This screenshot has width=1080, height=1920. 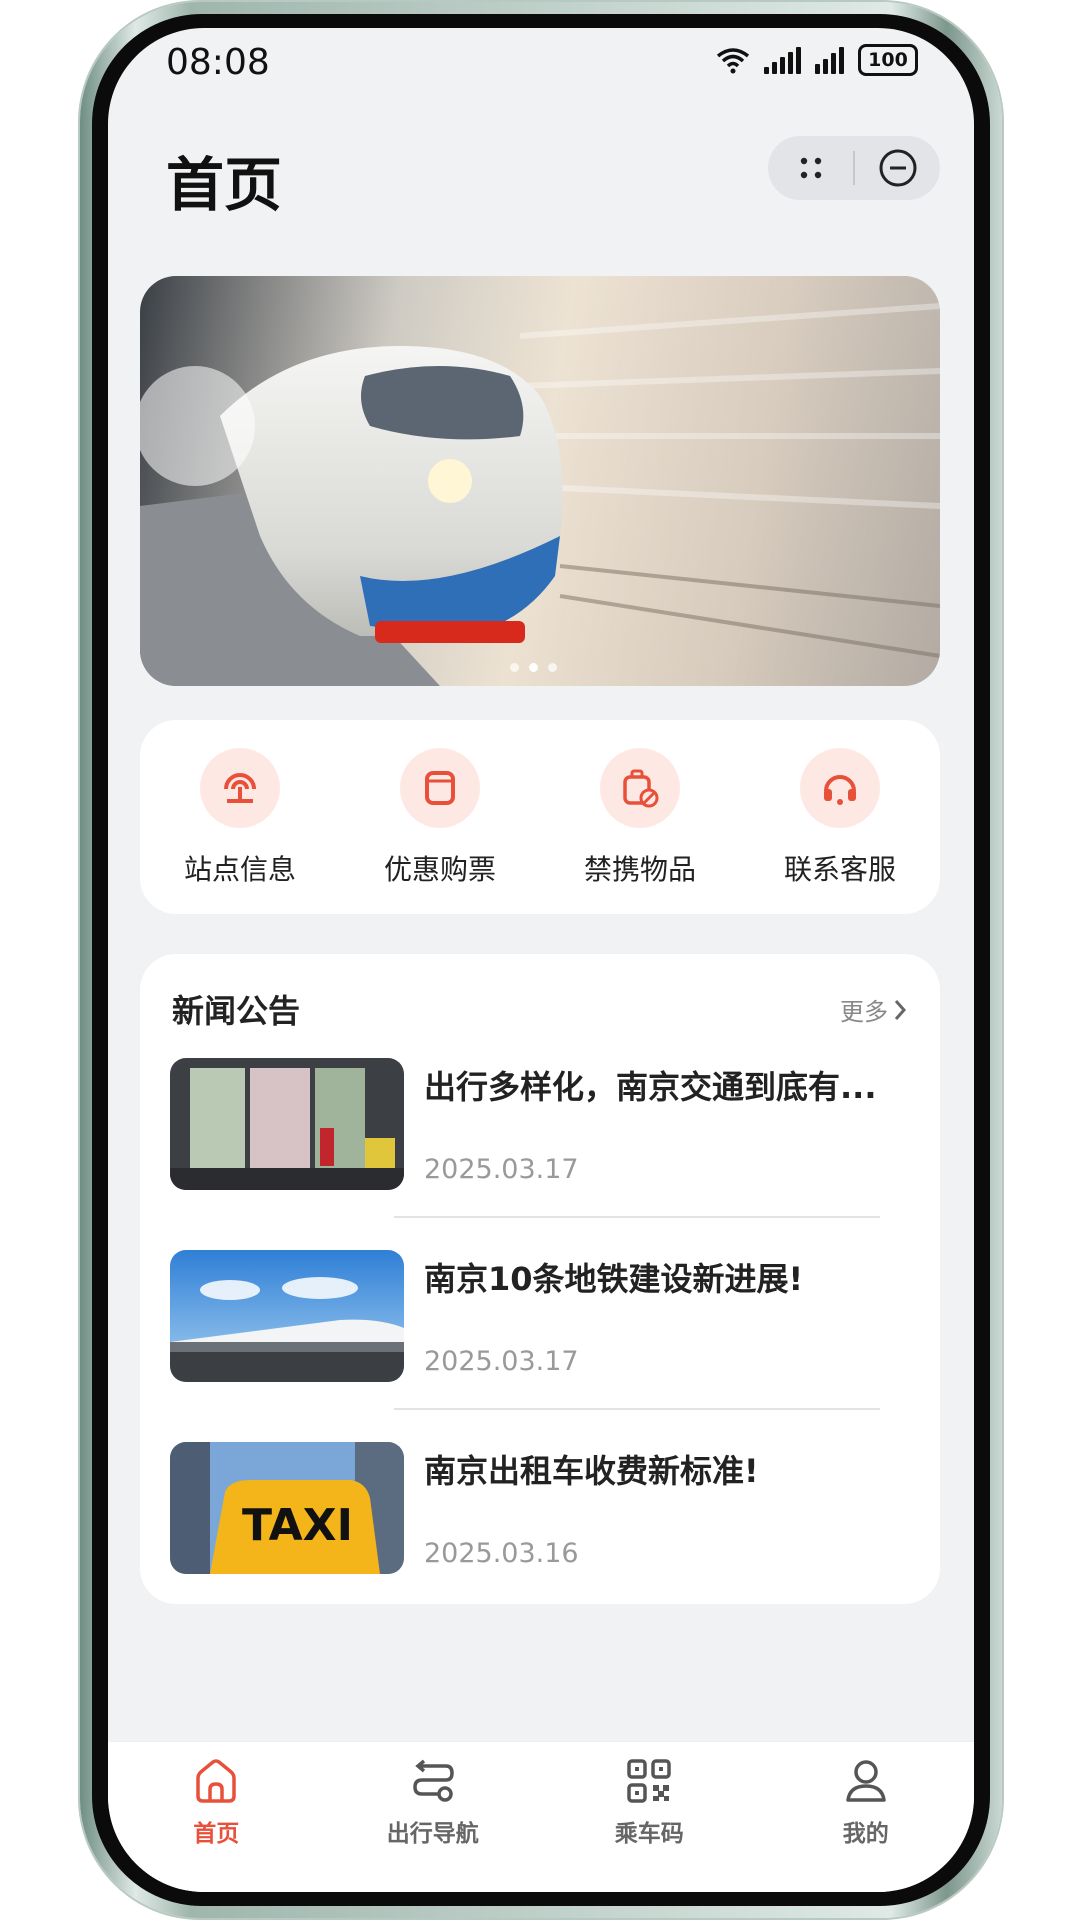 I want to click on headset-icon, so click(x=840, y=788).